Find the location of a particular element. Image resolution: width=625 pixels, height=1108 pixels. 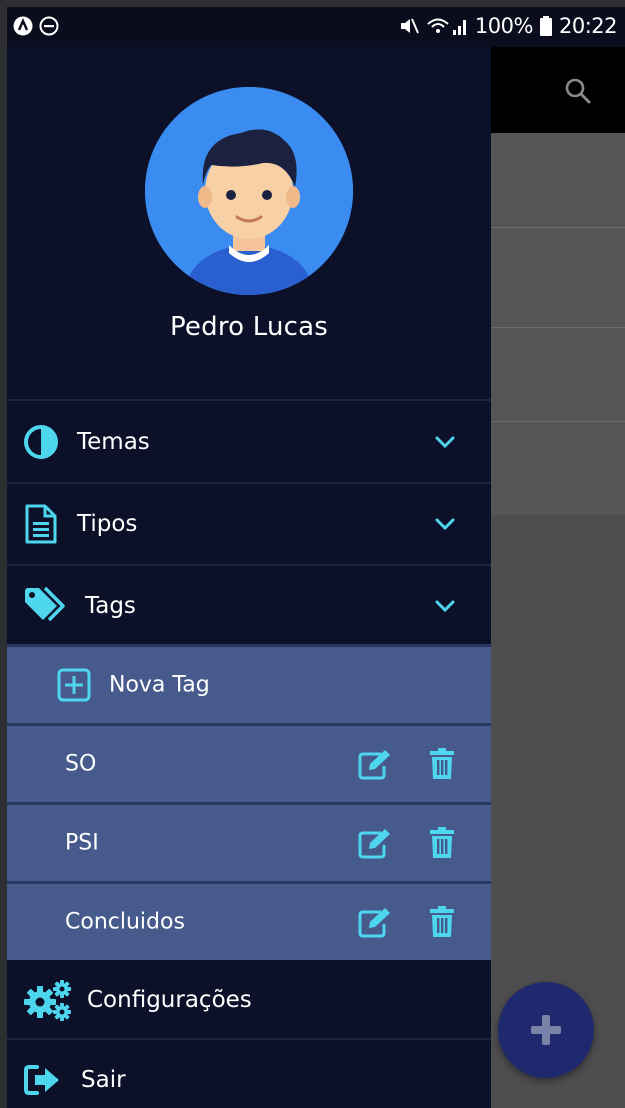

tag-label: Concluidos is located at coordinates (125, 922).